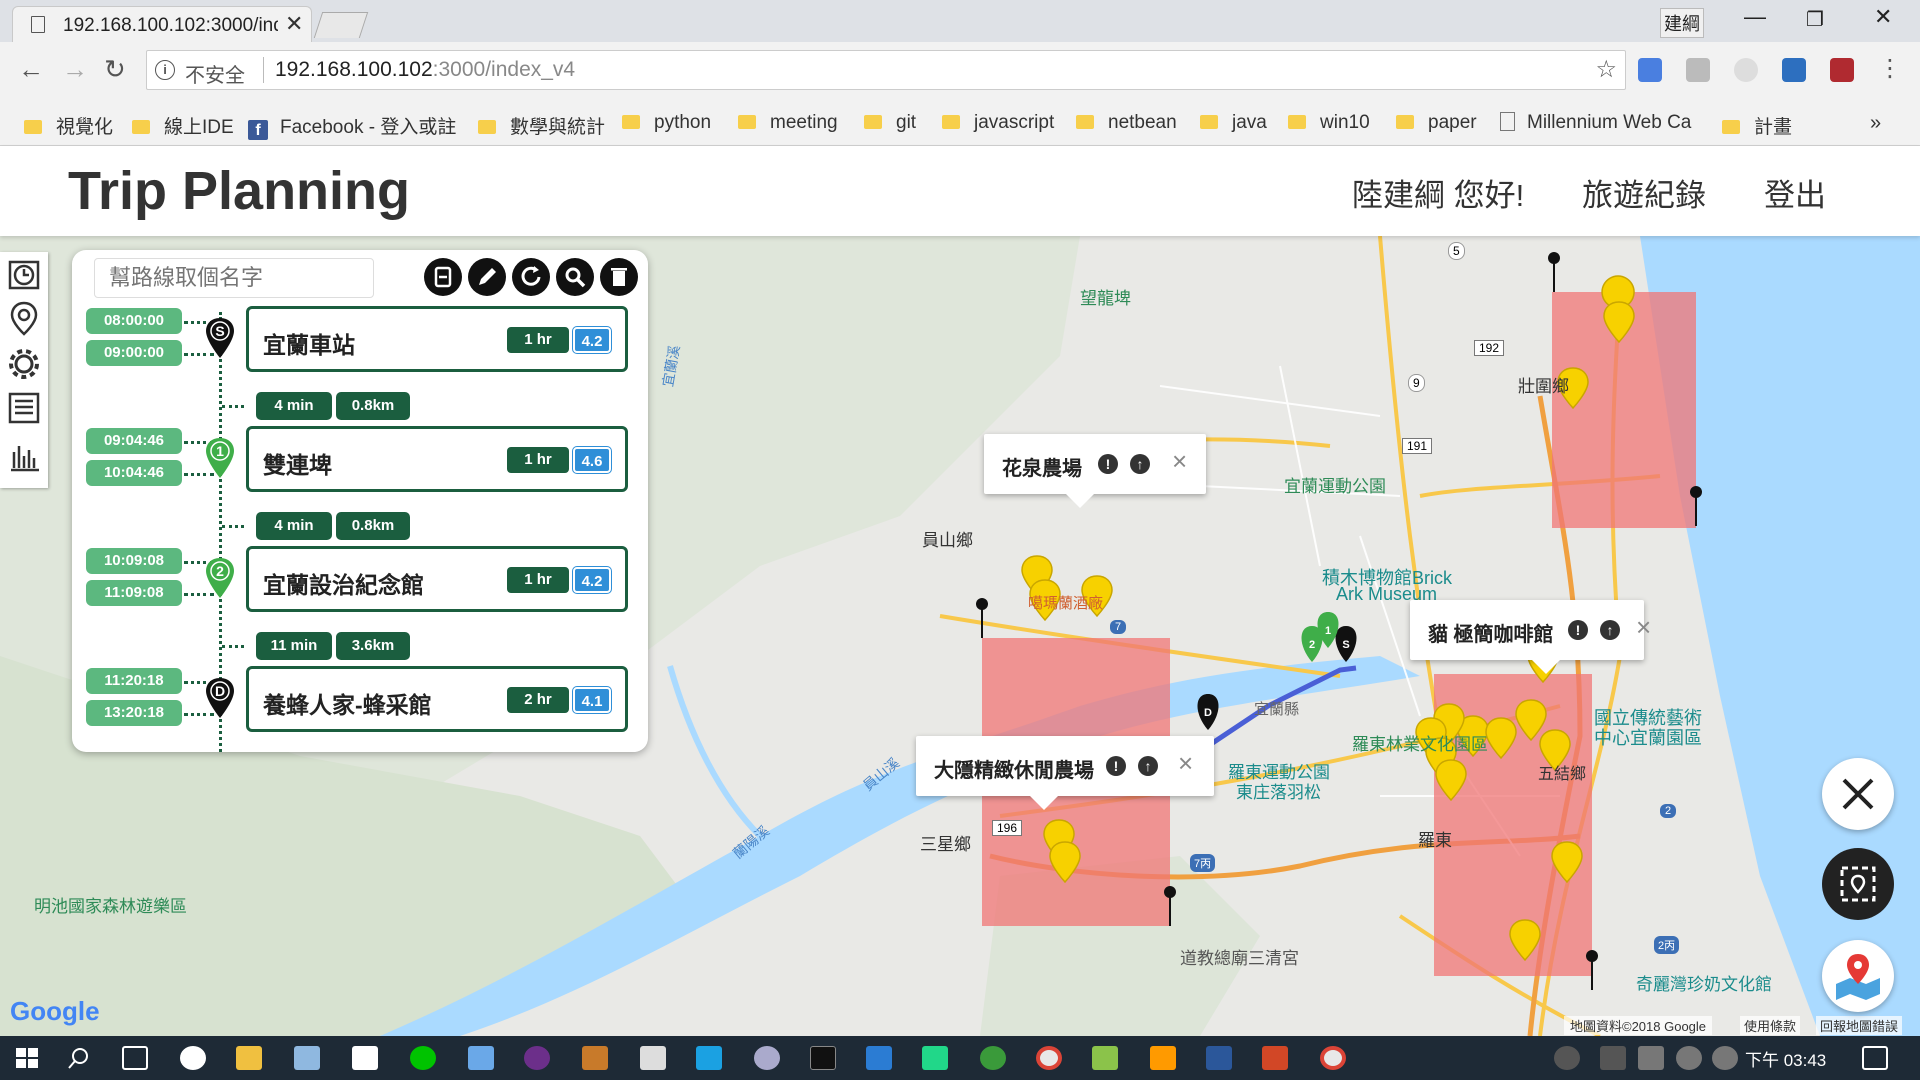 The width and height of the screenshot is (1920, 1080). Describe the element at coordinates (879, 1058) in the screenshot. I see `vscode-icon` at that location.